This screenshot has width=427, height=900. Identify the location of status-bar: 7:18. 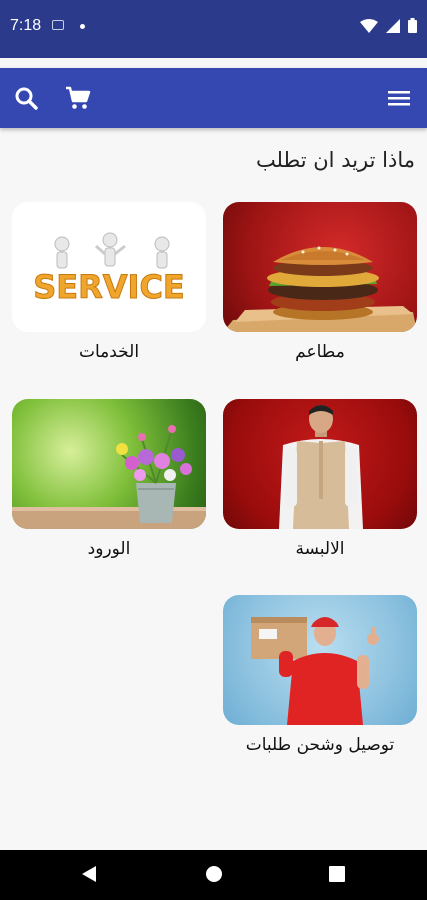
(213, 29).